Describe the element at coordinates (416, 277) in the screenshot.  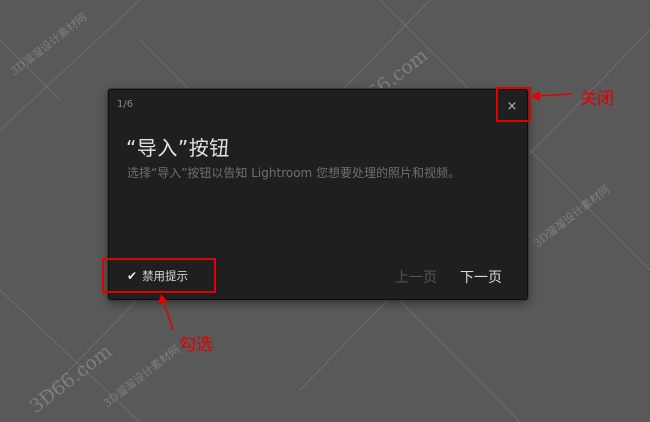
I see `prev-page-button: 上一页` at that location.